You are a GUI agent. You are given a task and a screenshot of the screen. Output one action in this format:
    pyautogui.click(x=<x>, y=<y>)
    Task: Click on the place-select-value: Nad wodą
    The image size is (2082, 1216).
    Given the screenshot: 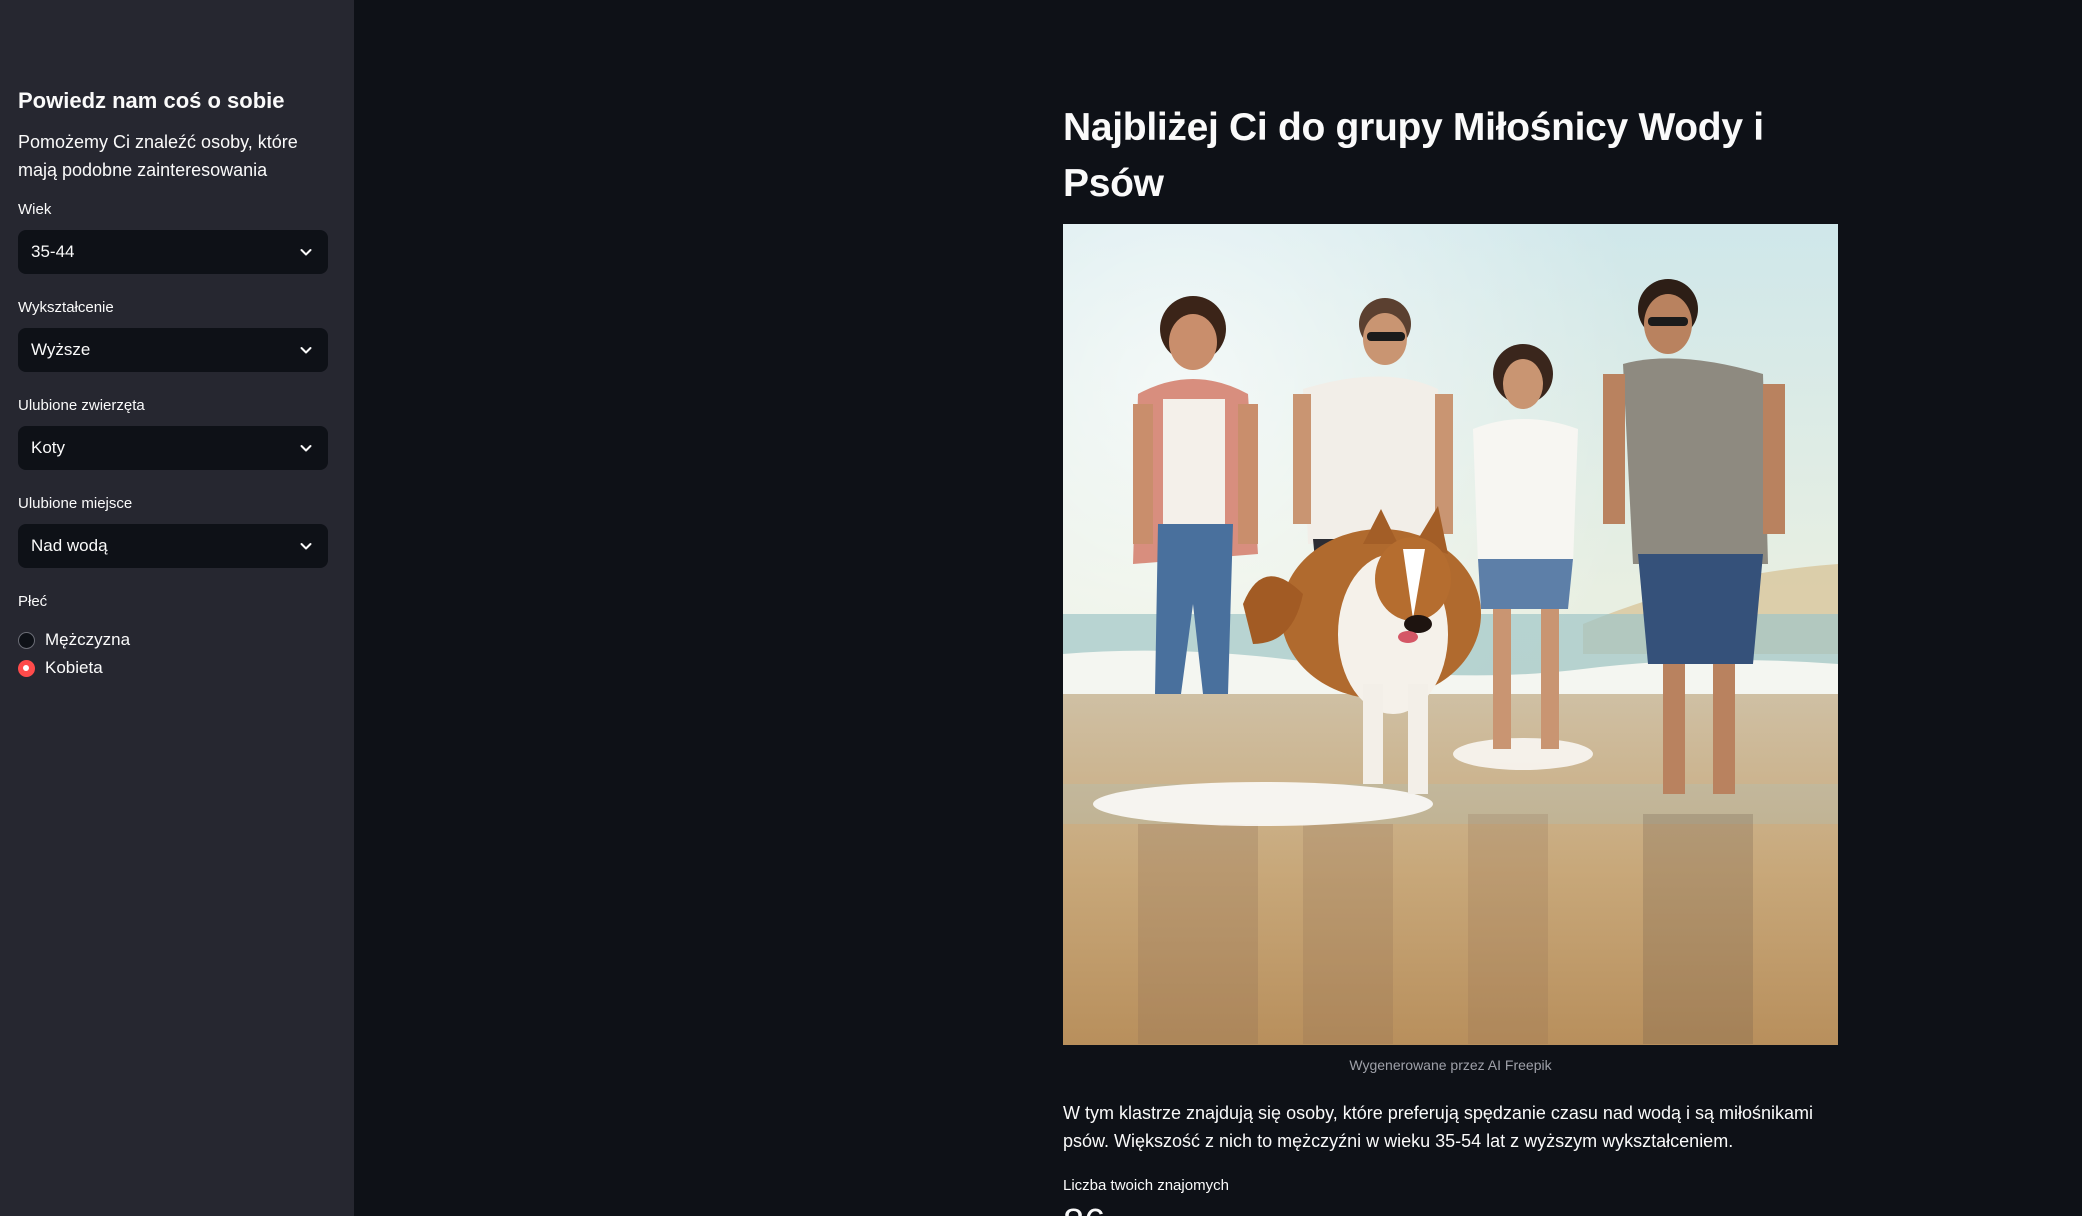 What is the action you would take?
    pyautogui.click(x=69, y=545)
    